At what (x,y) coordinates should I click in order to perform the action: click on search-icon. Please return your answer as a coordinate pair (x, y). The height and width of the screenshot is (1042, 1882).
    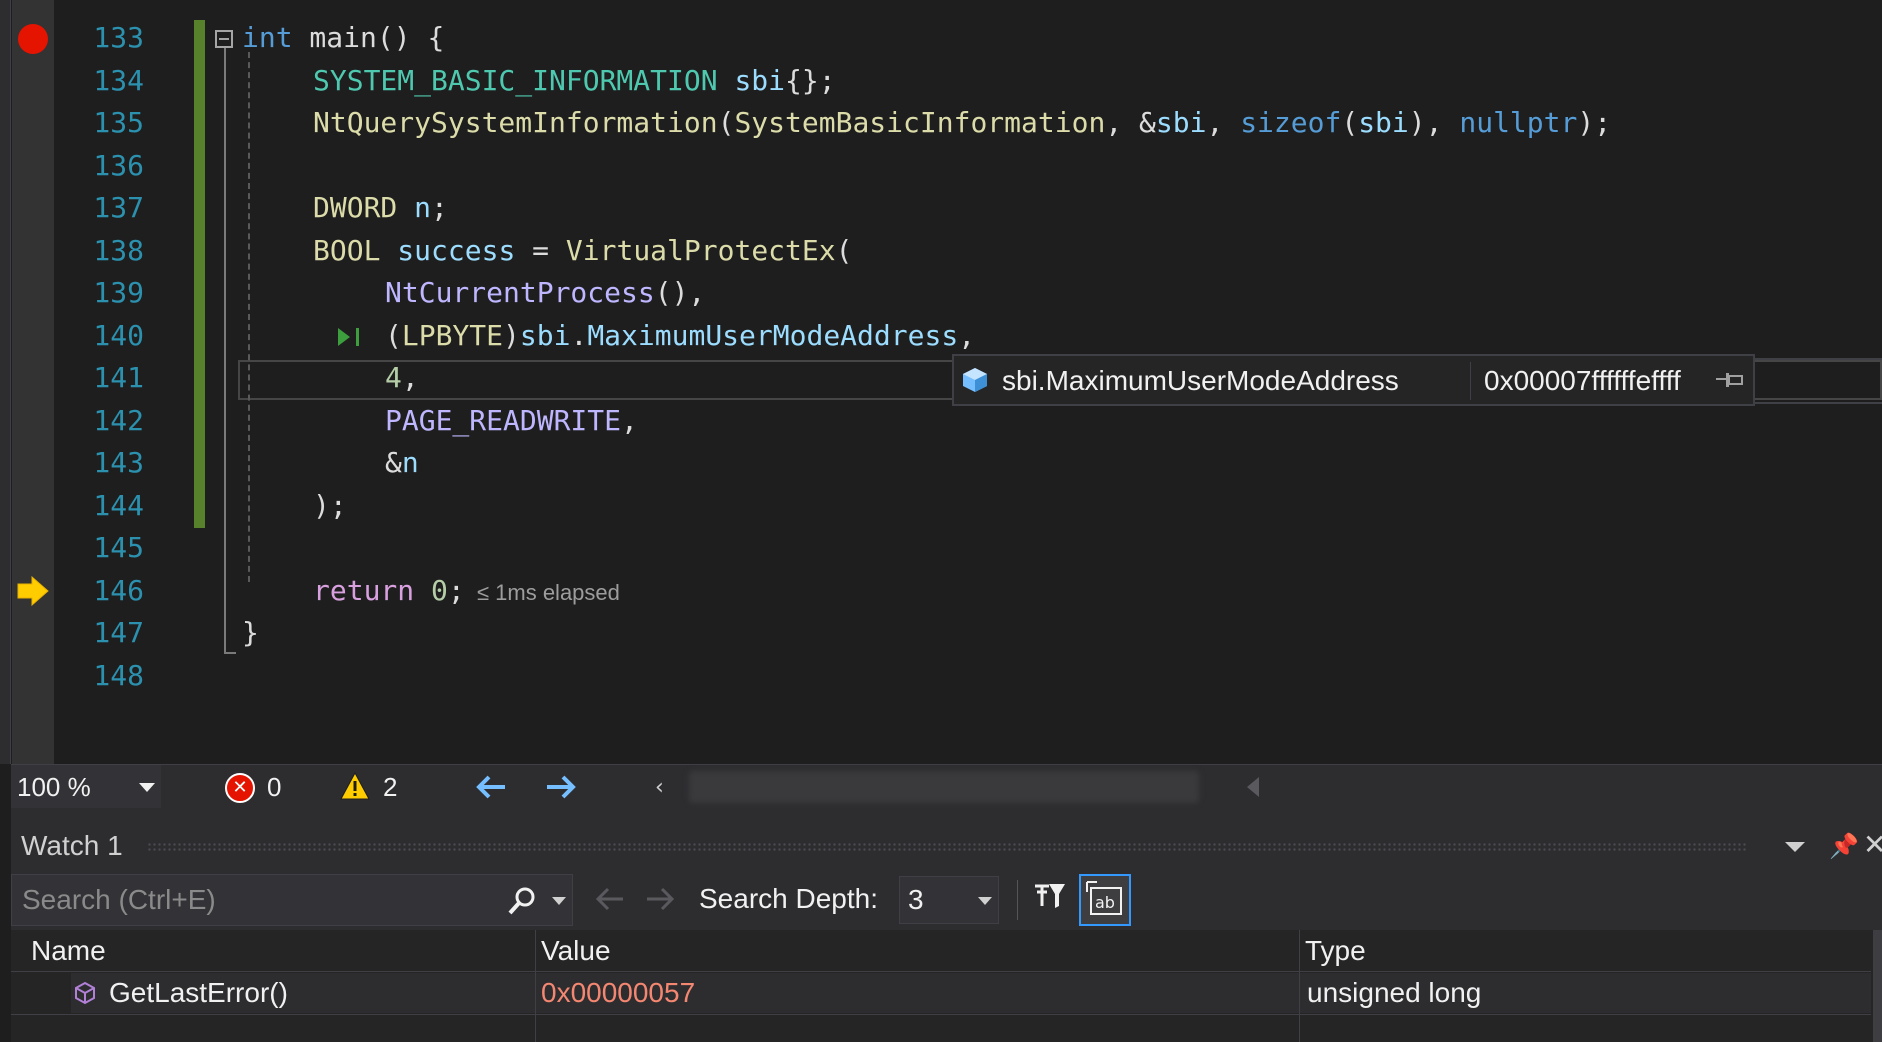
    Looking at the image, I should click on (522, 901).